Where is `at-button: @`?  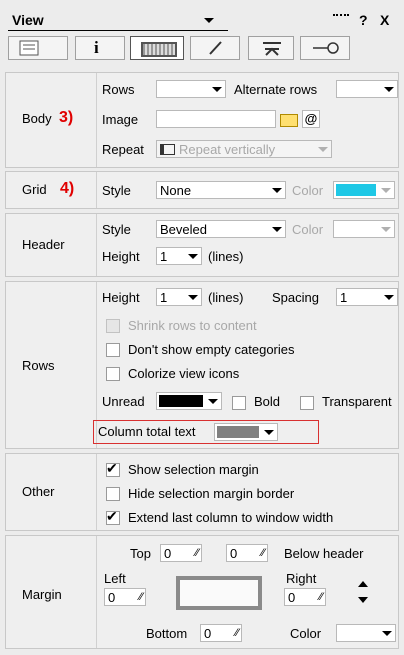
at-button: @ is located at coordinates (311, 119).